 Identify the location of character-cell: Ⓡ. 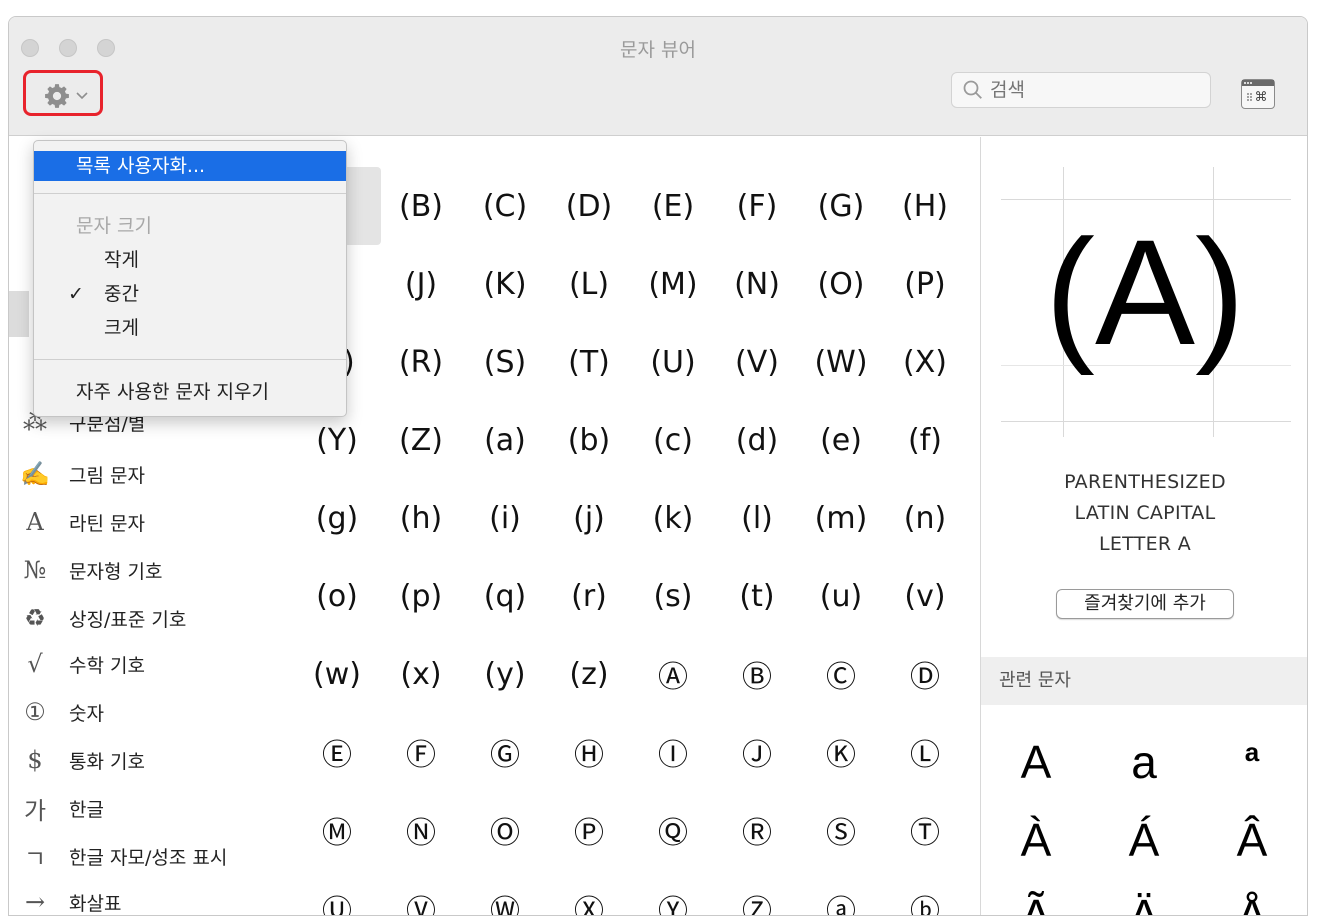
(757, 830).